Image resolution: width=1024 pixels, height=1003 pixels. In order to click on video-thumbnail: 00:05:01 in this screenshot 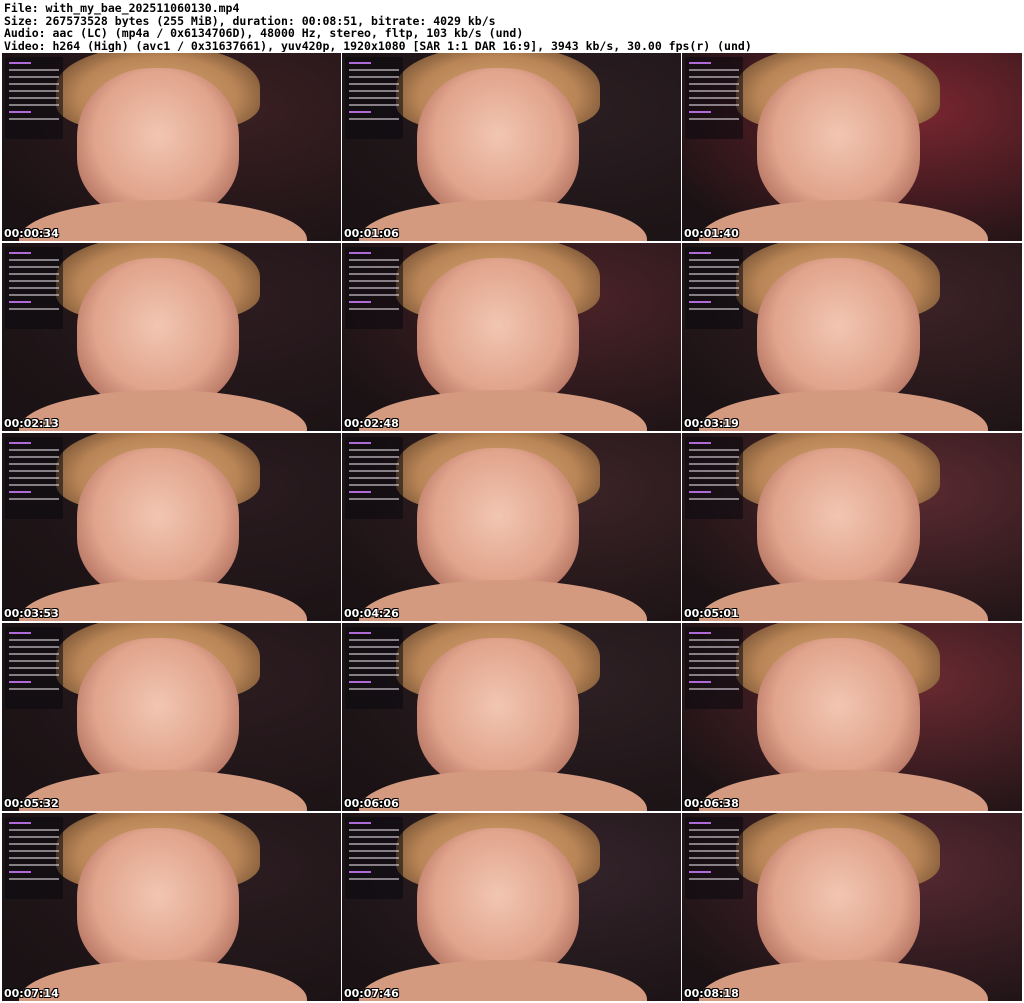, I will do `click(852, 527)`.